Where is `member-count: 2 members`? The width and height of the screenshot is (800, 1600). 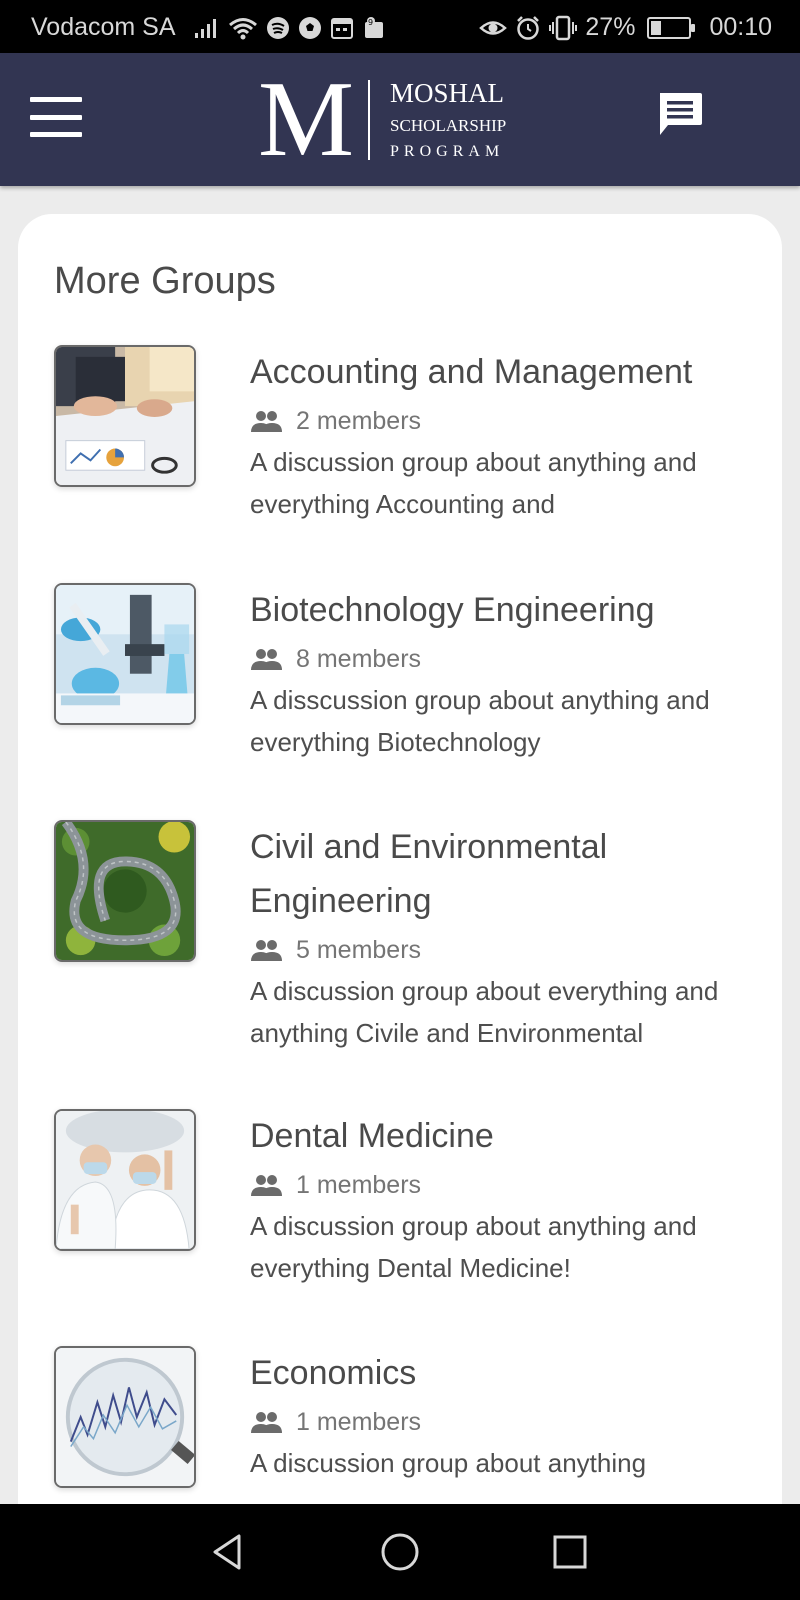 member-count: 2 members is located at coordinates (359, 420).